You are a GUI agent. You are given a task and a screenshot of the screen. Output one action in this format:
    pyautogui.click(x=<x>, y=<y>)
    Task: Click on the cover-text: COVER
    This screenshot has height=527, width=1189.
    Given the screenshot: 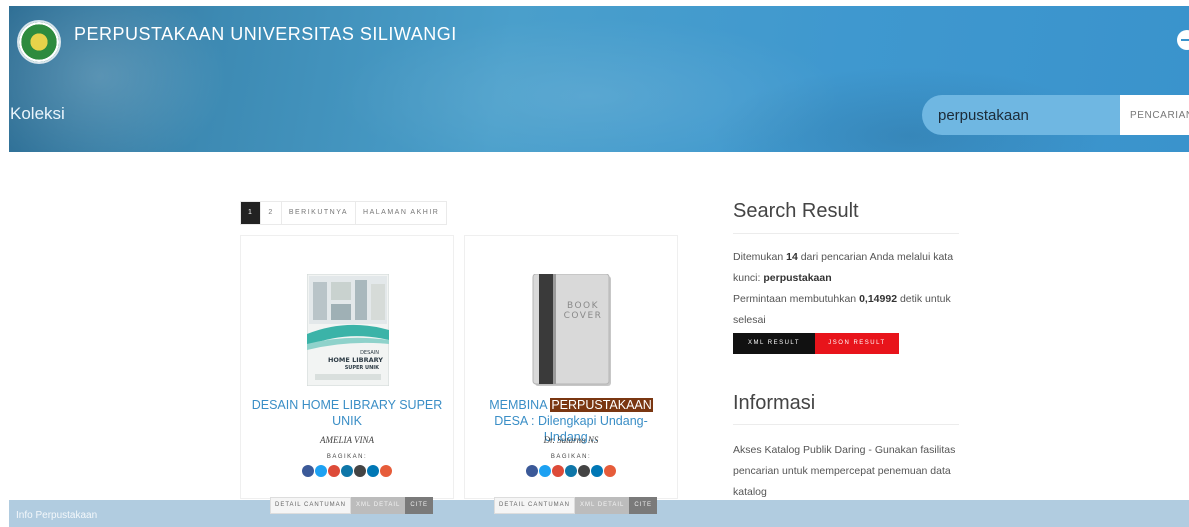 What is the action you would take?
    pyautogui.click(x=583, y=316)
    